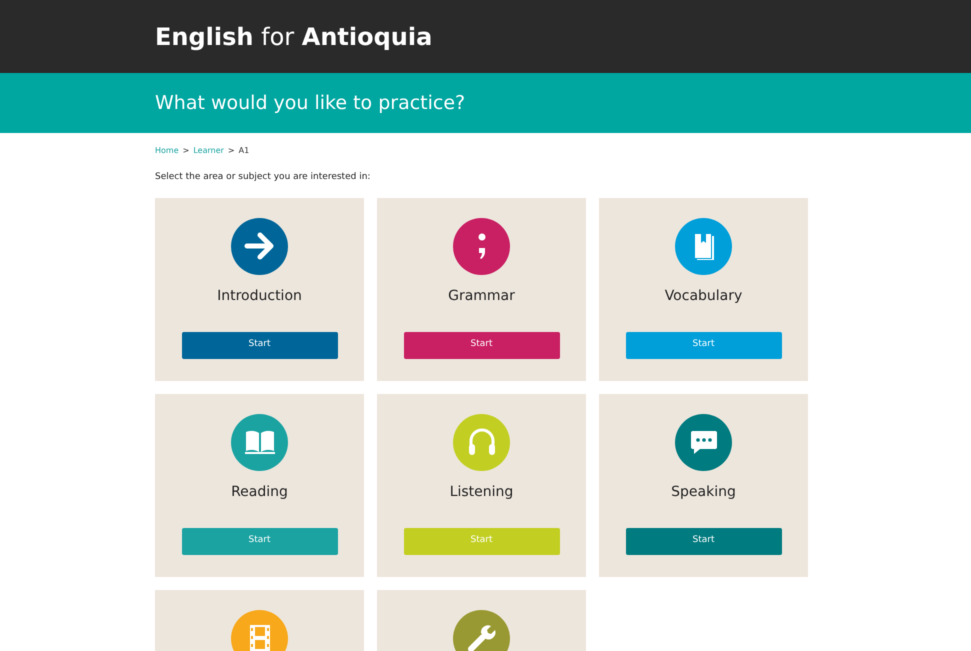  Describe the element at coordinates (481, 442) in the screenshot. I see `headphones-icon` at that location.